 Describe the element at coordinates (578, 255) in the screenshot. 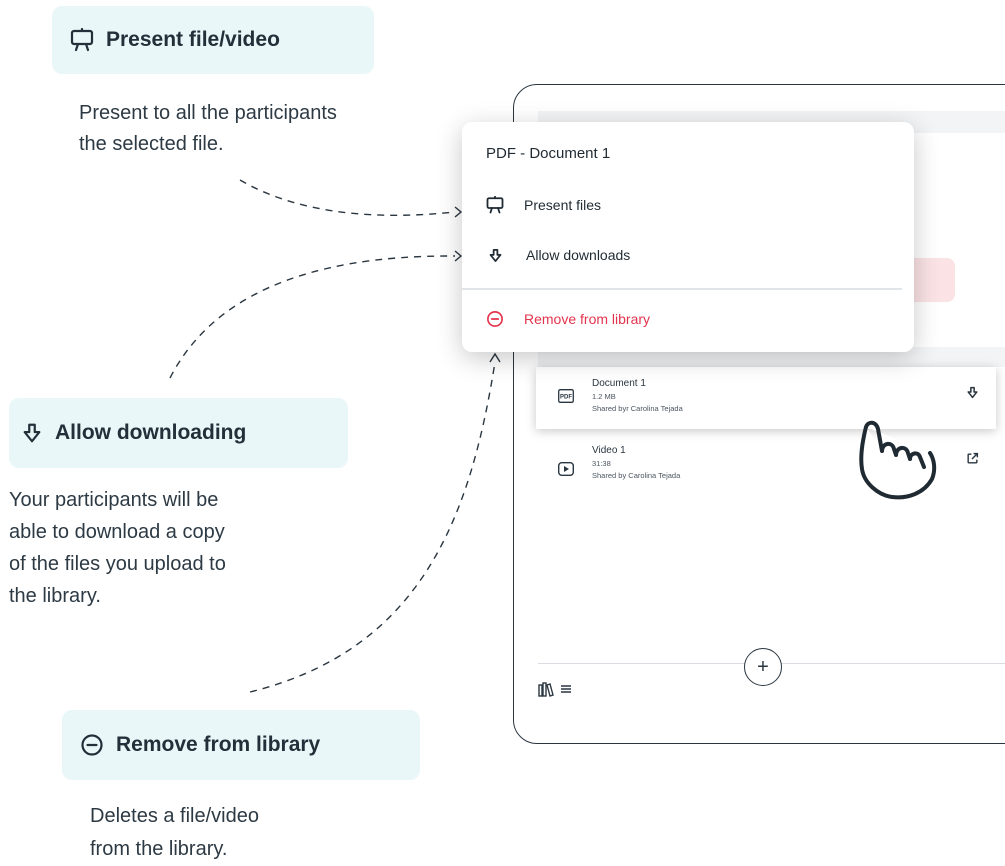

I see `menu-item-label: Allow downloads` at that location.